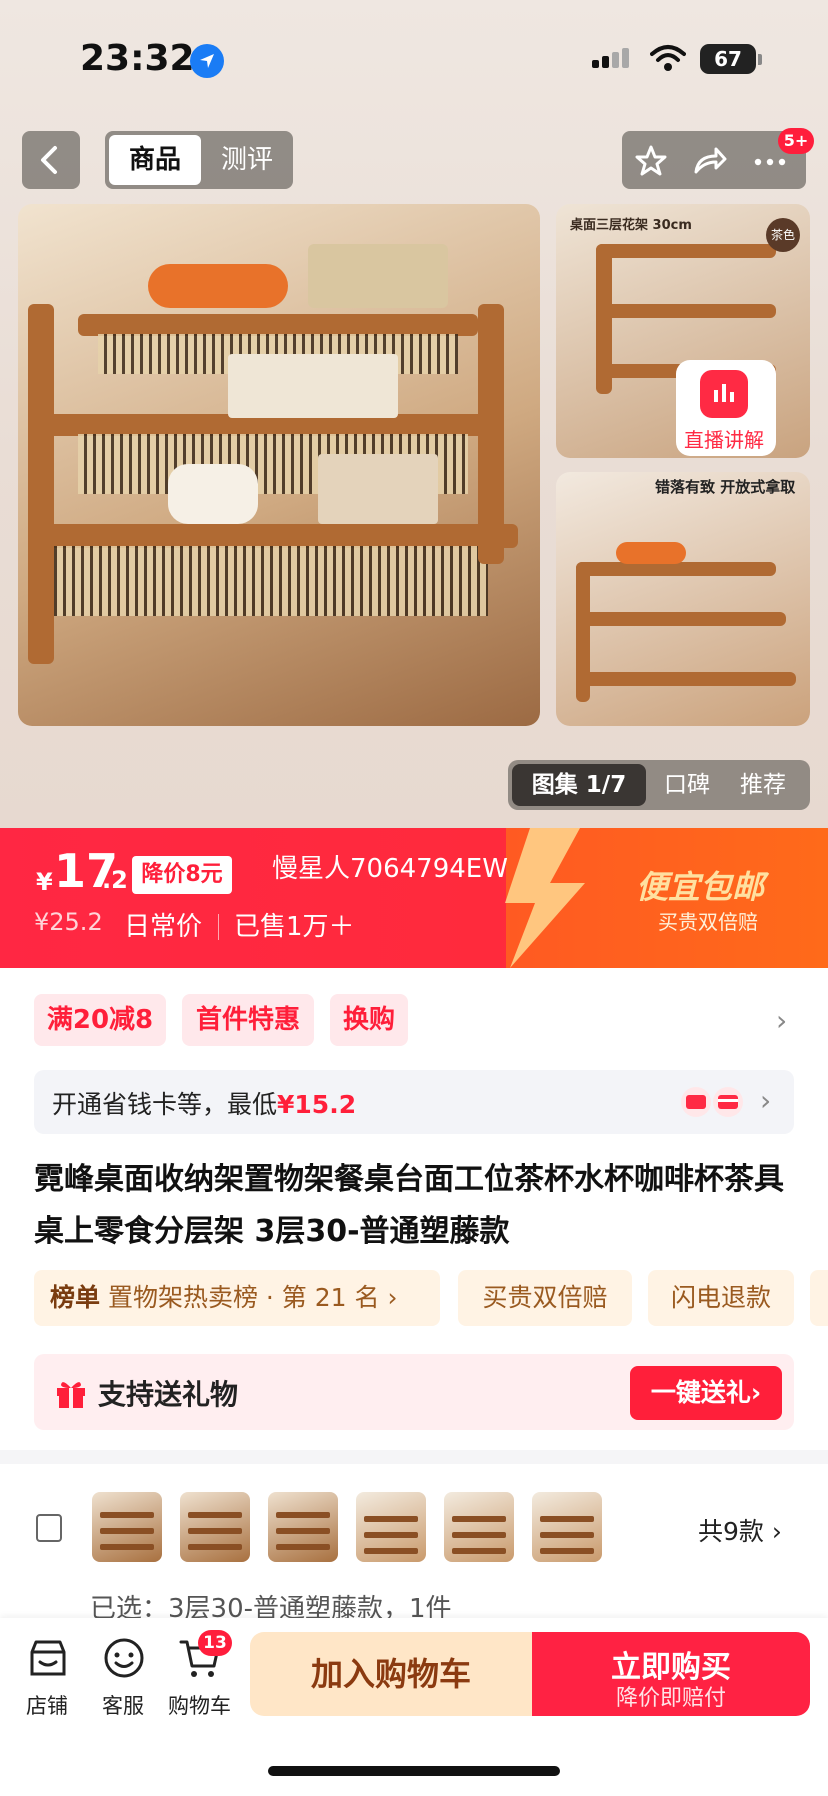 Image resolution: width=828 pixels, height=1796 pixels. What do you see at coordinates (414, 1457) in the screenshot?
I see `section-divider` at bounding box center [414, 1457].